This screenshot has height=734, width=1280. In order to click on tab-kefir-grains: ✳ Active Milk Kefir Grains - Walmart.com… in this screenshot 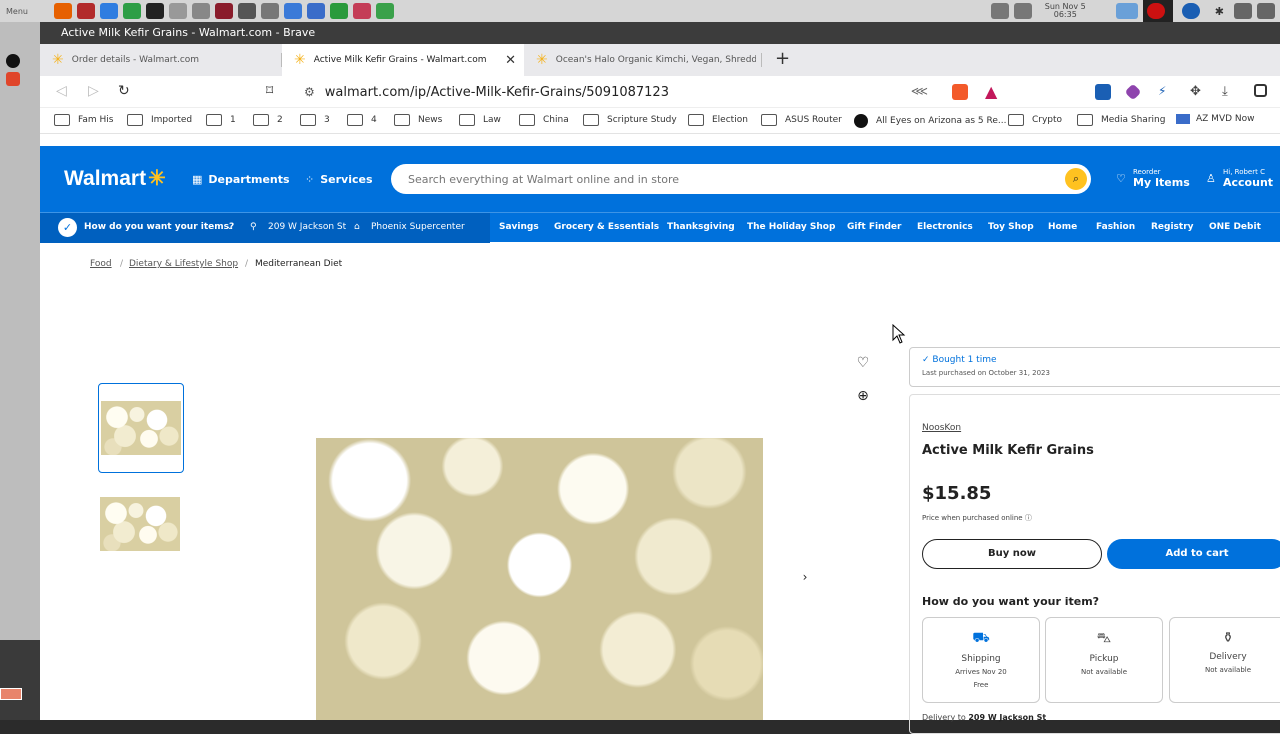, I will do `click(403, 60)`.